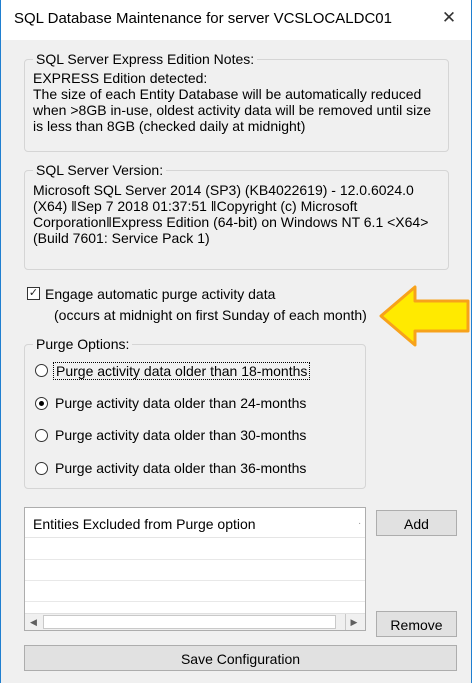 The height and width of the screenshot is (683, 472). What do you see at coordinates (180, 435) in the screenshot?
I see `purge-option-label: Purge activity data older than 30-months` at bounding box center [180, 435].